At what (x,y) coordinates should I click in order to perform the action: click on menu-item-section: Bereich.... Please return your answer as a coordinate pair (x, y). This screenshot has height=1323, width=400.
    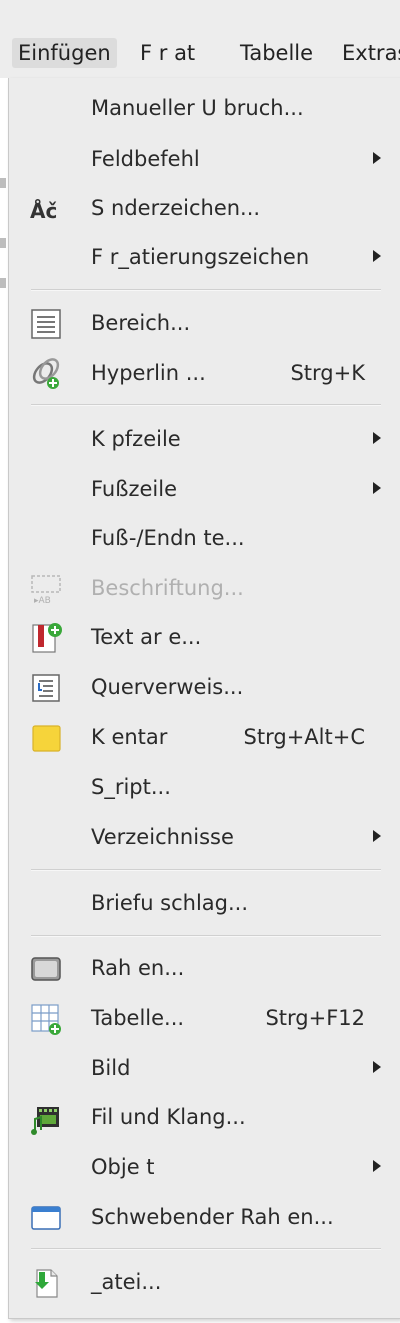
    Looking at the image, I should click on (204, 323).